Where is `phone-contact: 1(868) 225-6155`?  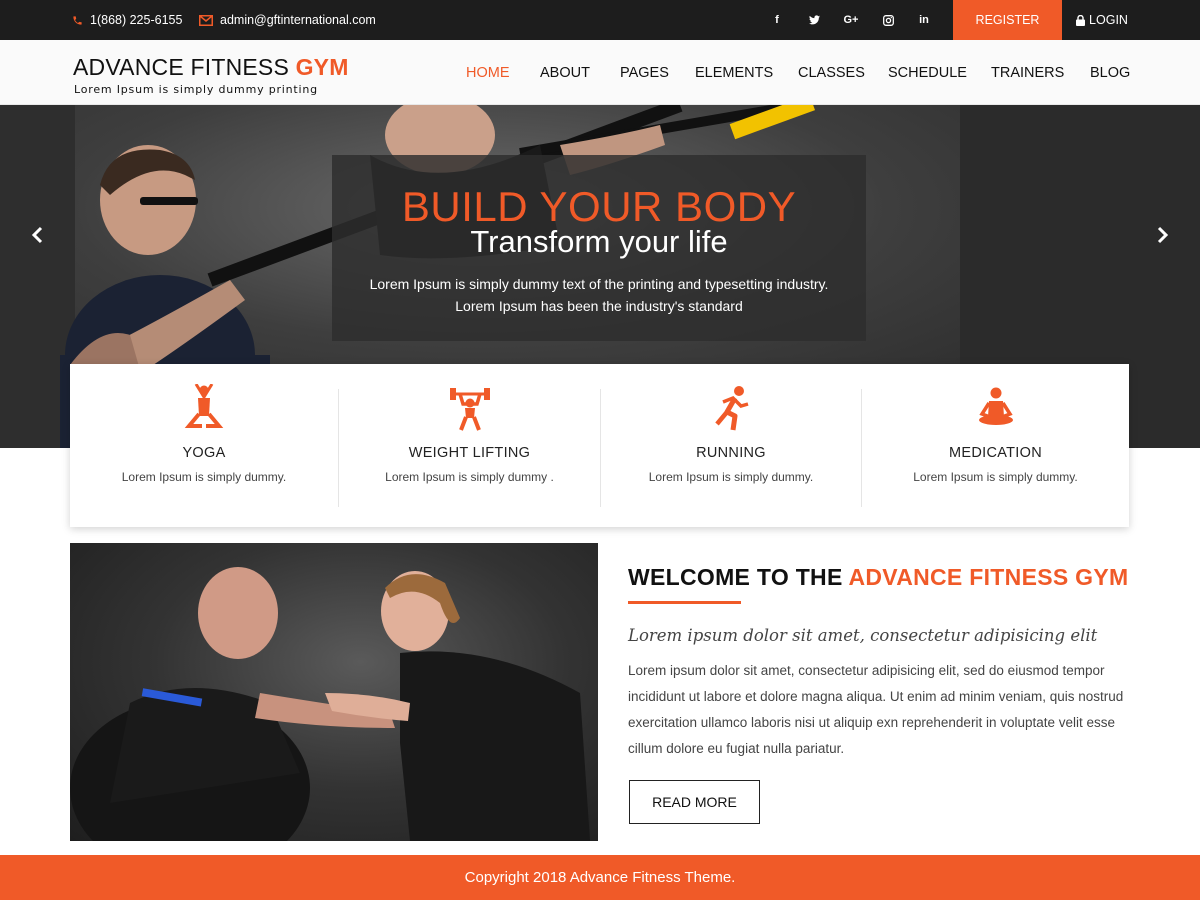 phone-contact: 1(868) 225-6155 is located at coordinates (127, 20).